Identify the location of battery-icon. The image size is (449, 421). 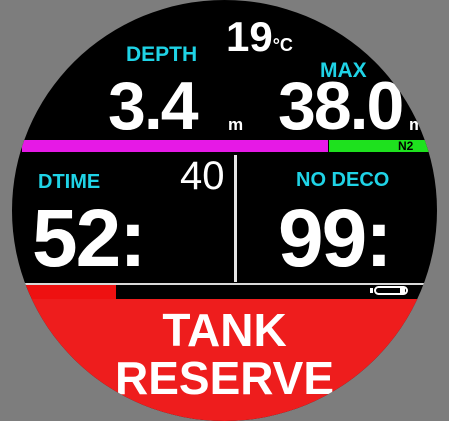
(394, 291).